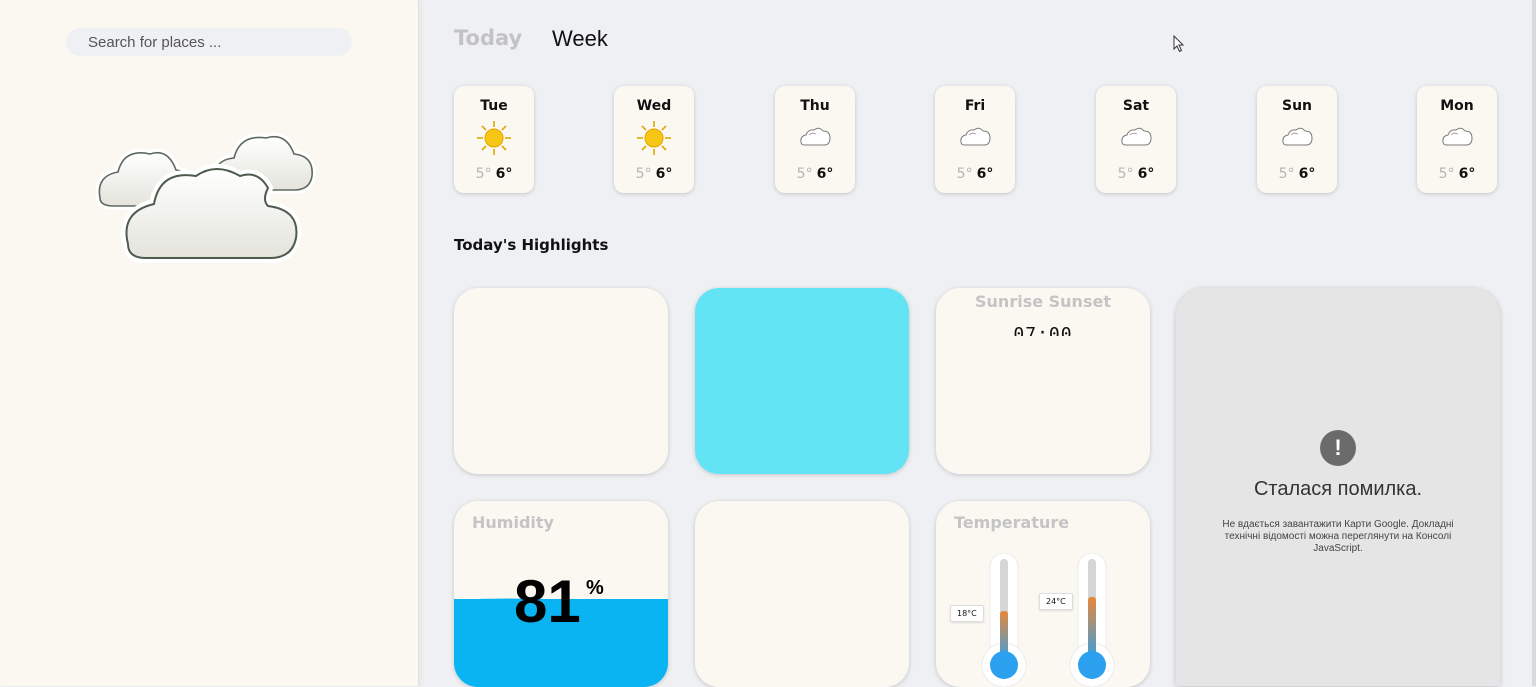 The image size is (1536, 687). Describe the element at coordinates (531, 245) in the screenshot. I see `highlights-title: Today's Highlights` at that location.